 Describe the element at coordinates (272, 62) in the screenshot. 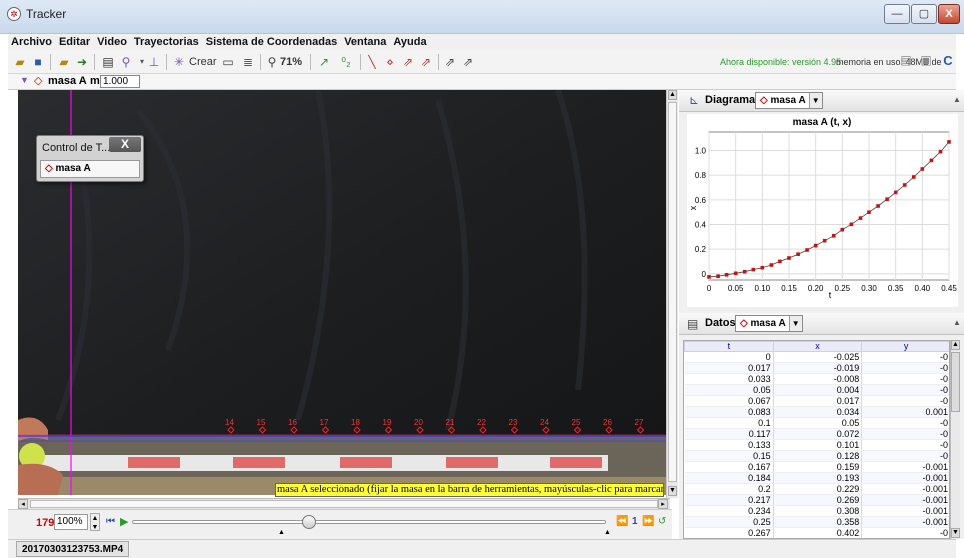

I see `zoom-icon: ⚲` at that location.